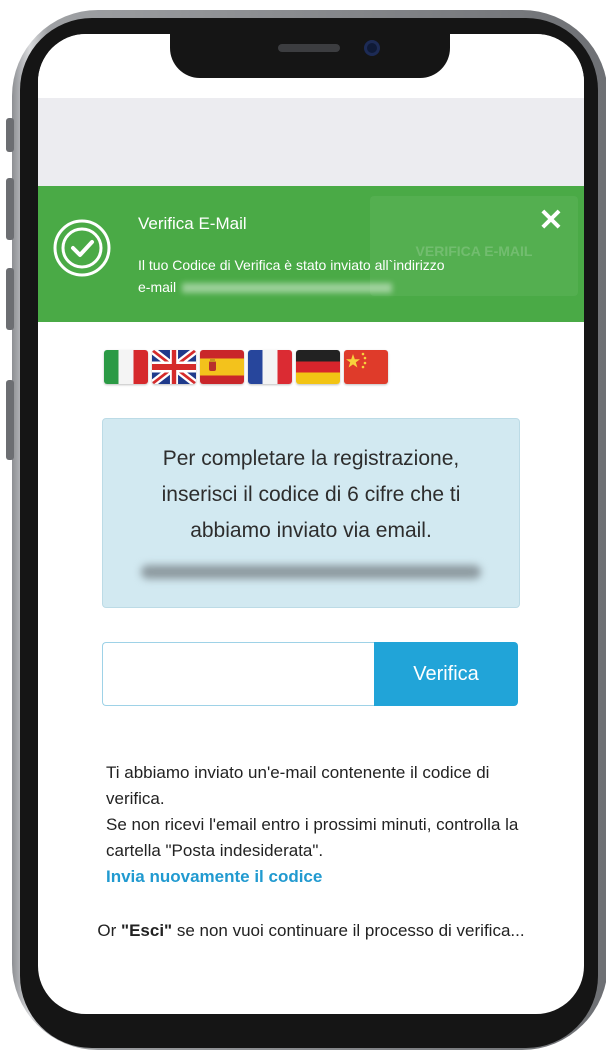  I want to click on italy-flag-icon, so click(126, 367).